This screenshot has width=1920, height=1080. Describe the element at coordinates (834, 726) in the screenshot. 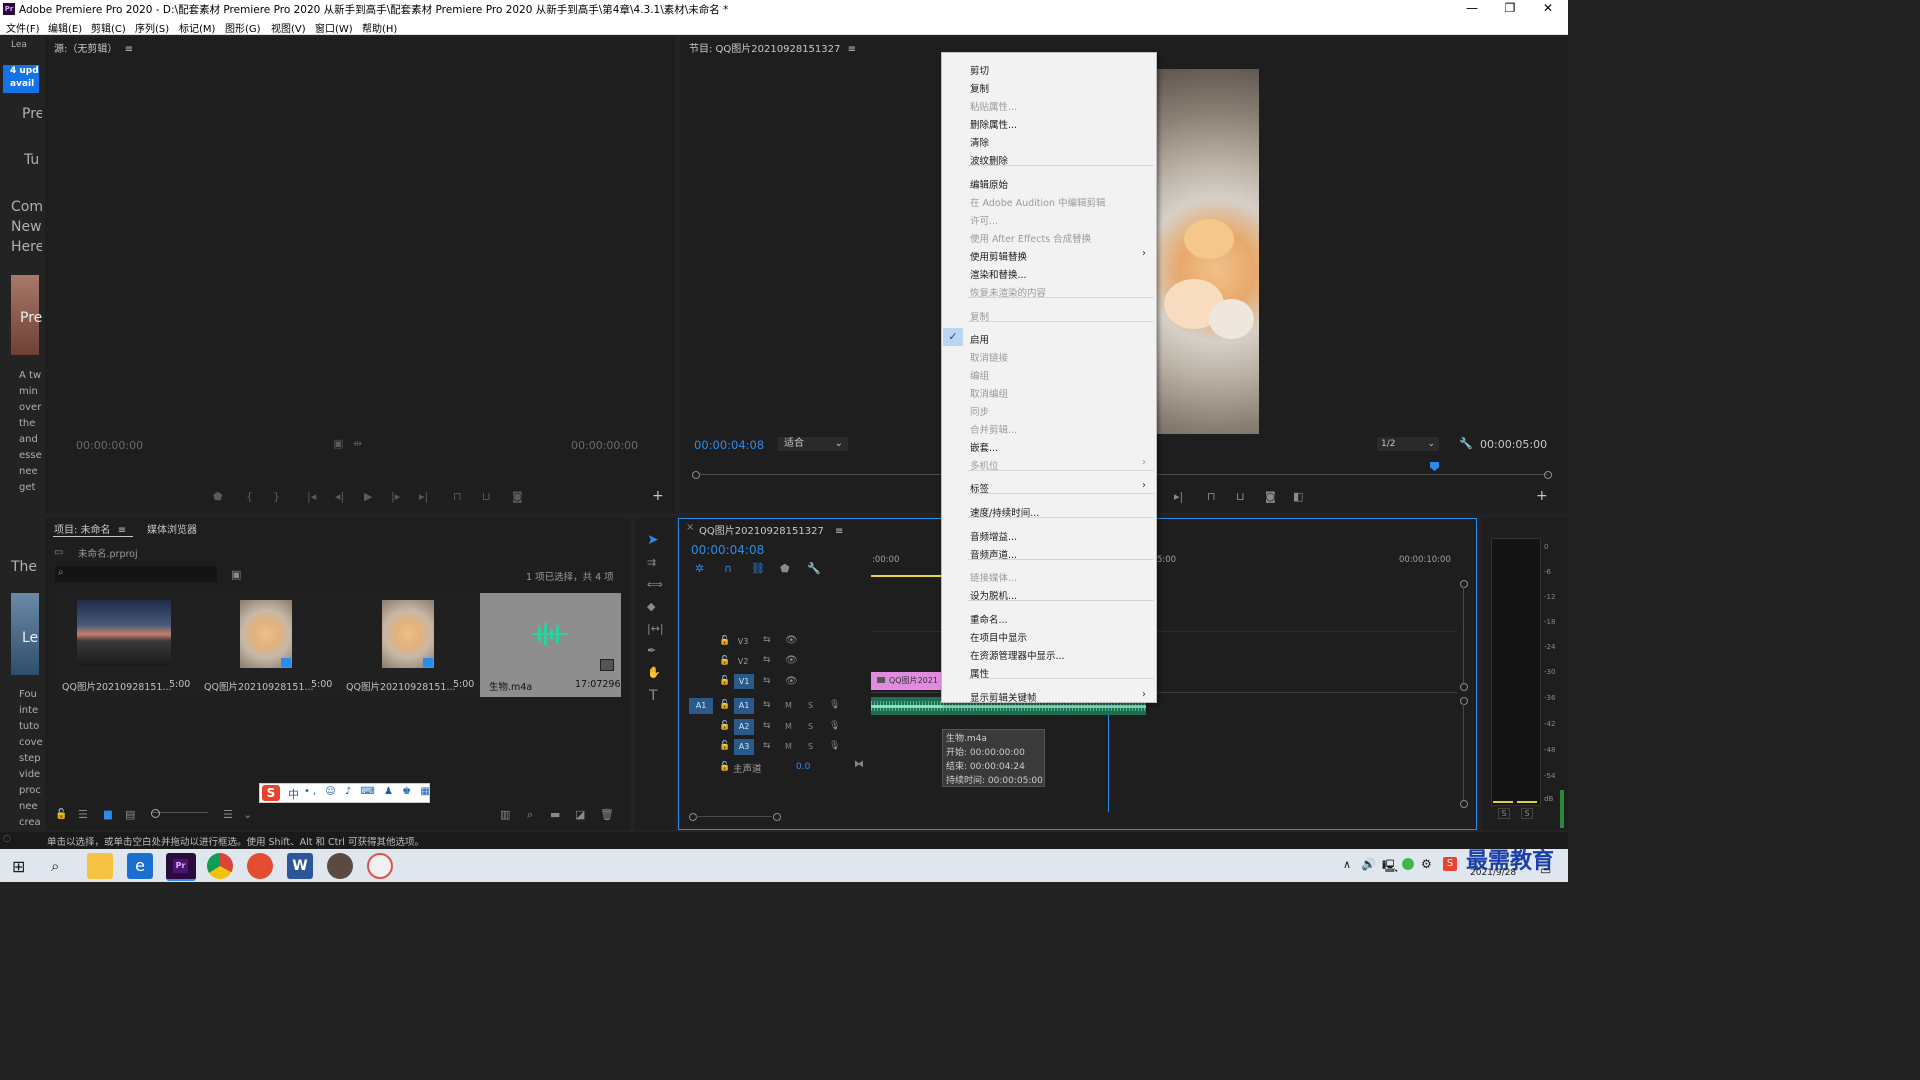

I see `microphone-icon: 🎙` at that location.